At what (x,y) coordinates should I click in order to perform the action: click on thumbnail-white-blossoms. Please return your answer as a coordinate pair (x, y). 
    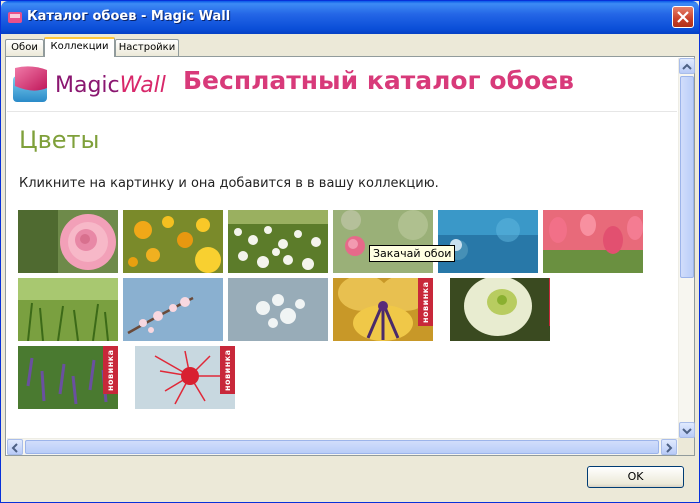
    Looking at the image, I should click on (278, 309).